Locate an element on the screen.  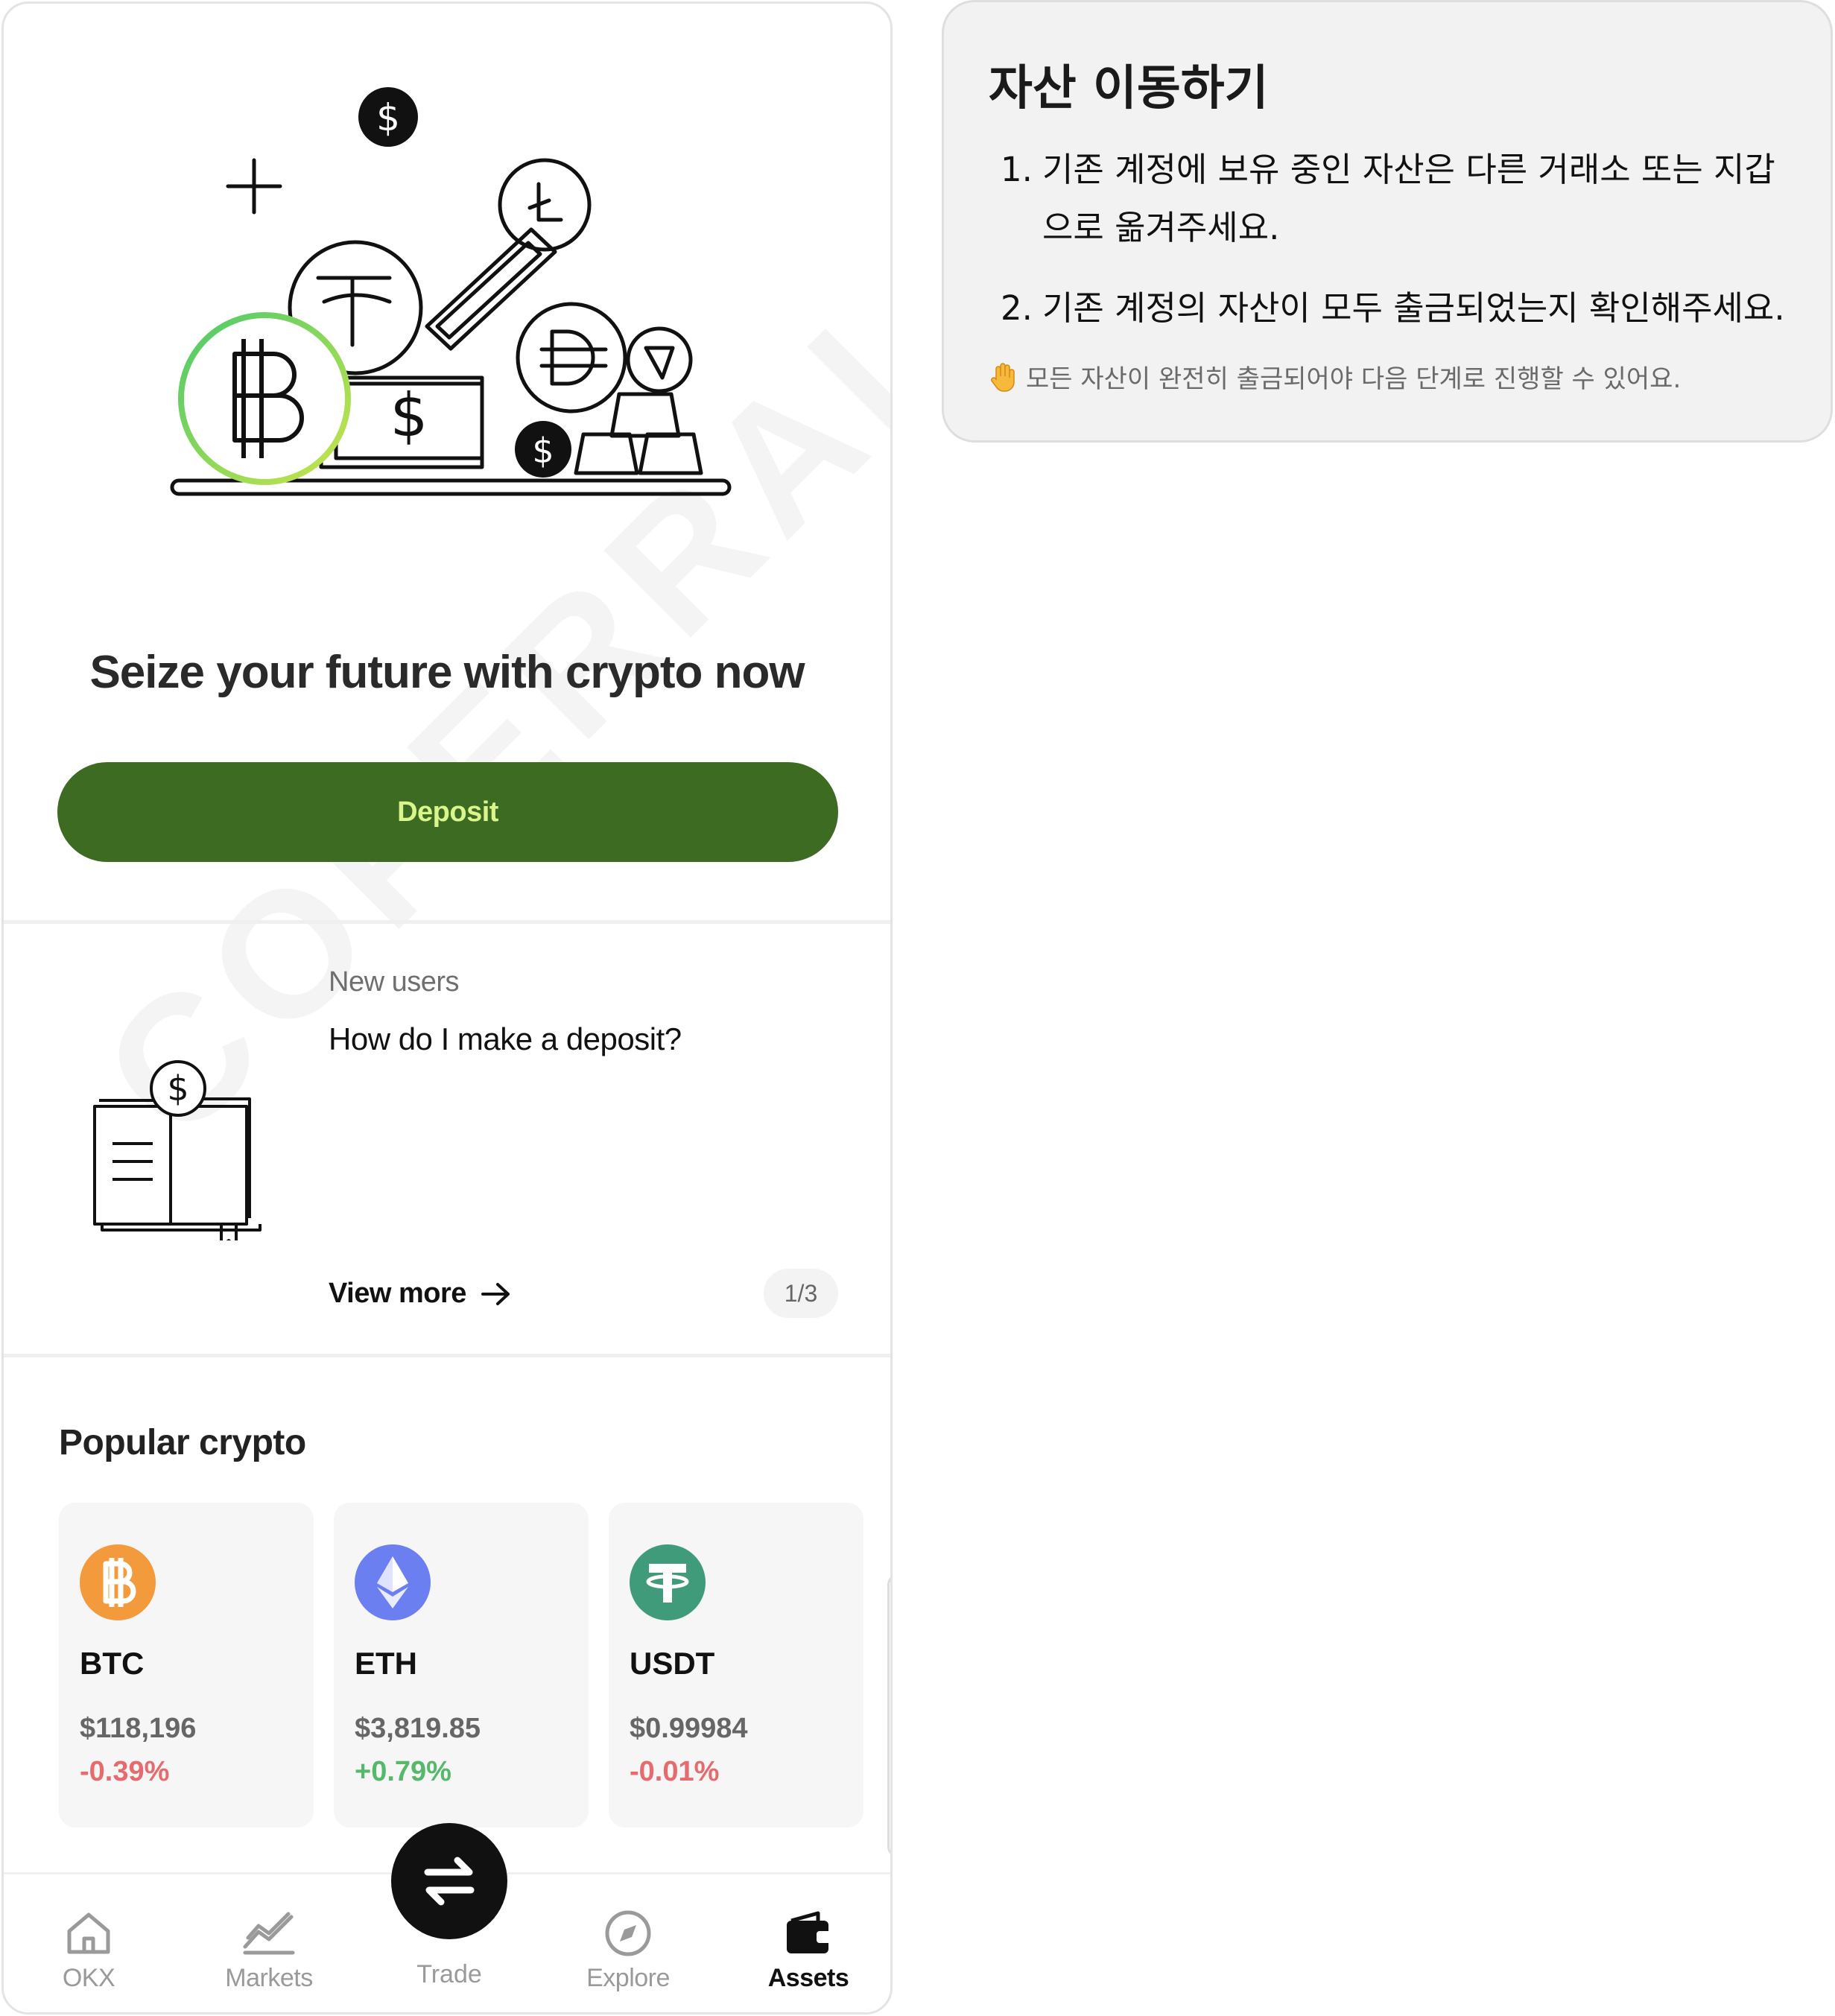
arrow-right-icon is located at coordinates (495, 1293).